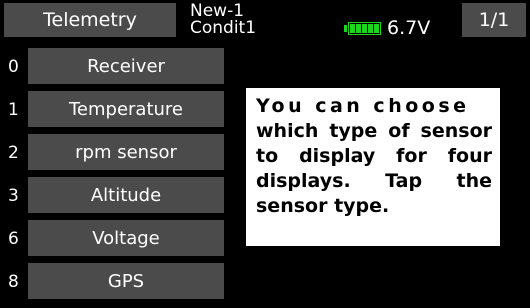 The image size is (530, 308). Describe the element at coordinates (223, 28) in the screenshot. I see `condition-name: Condit1` at that location.